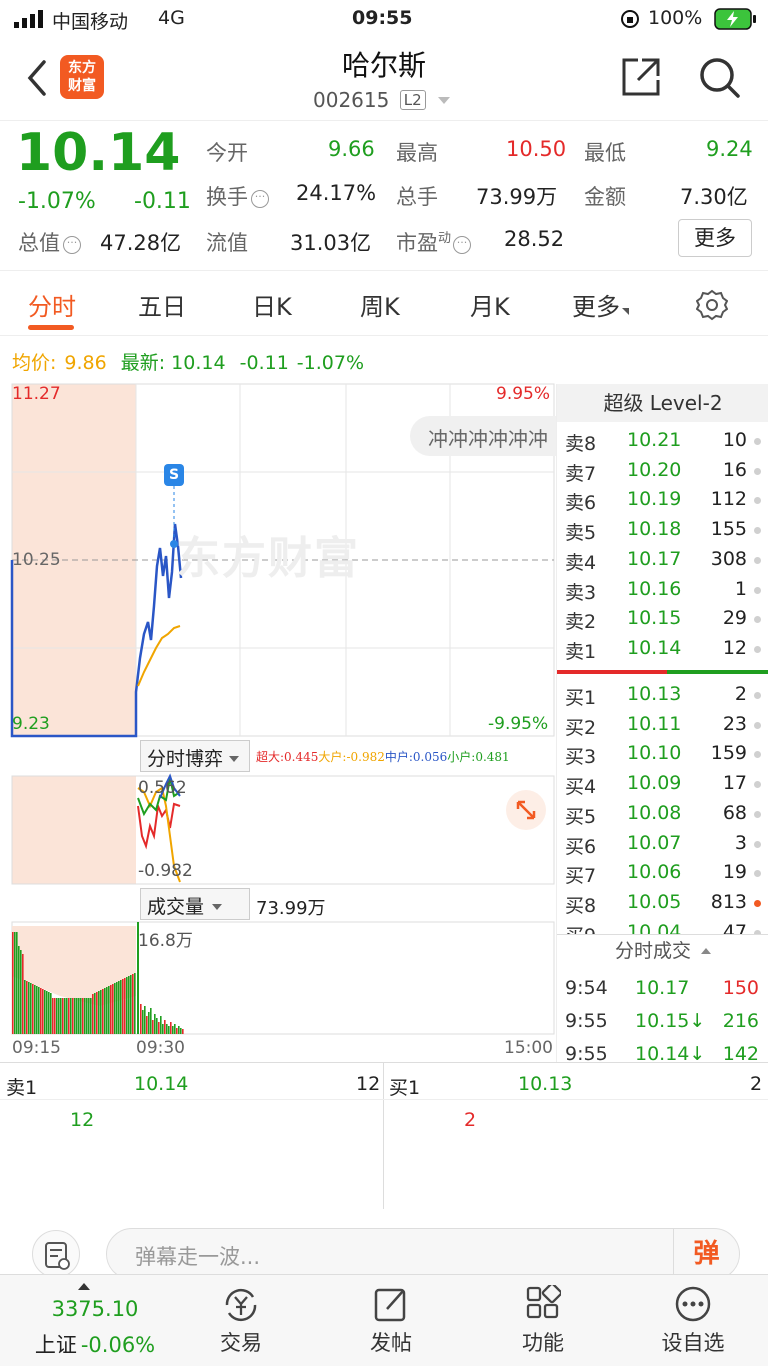 This screenshot has width=768, height=1366. What do you see at coordinates (581, 846) in the screenshot?
I see `level-label: 买6` at bounding box center [581, 846].